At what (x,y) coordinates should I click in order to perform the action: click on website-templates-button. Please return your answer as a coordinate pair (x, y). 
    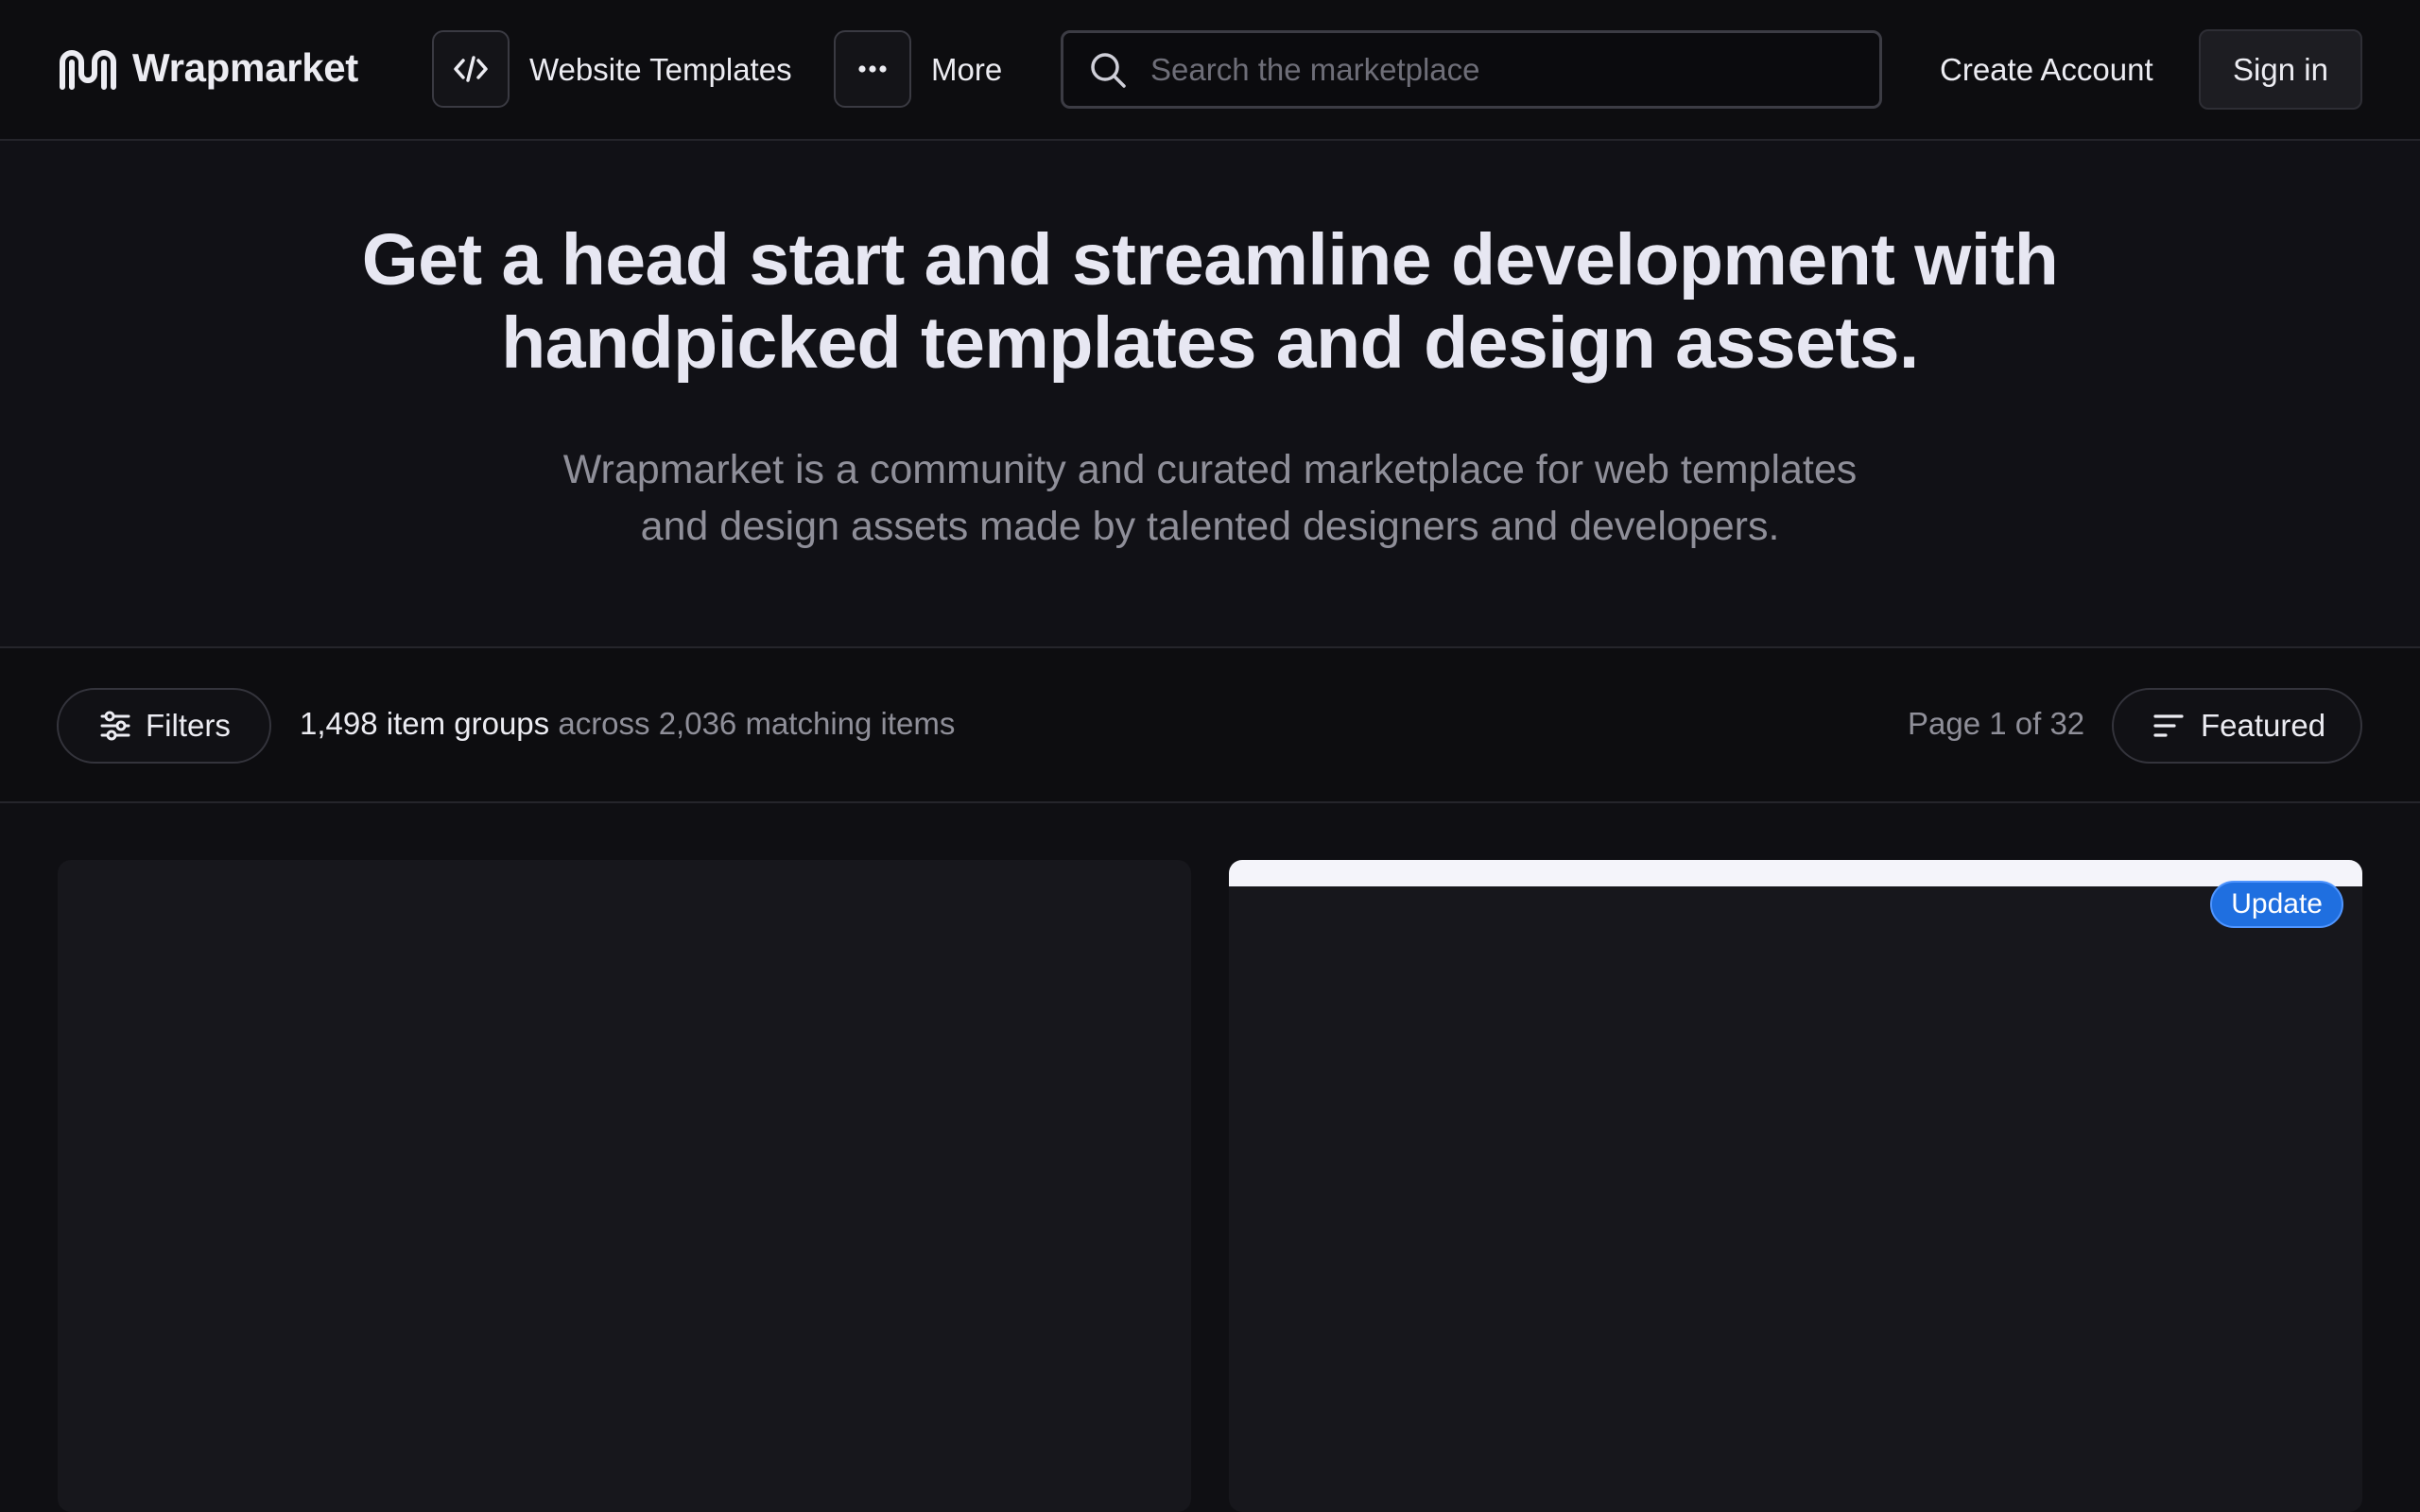
    Looking at the image, I should click on (471, 69).